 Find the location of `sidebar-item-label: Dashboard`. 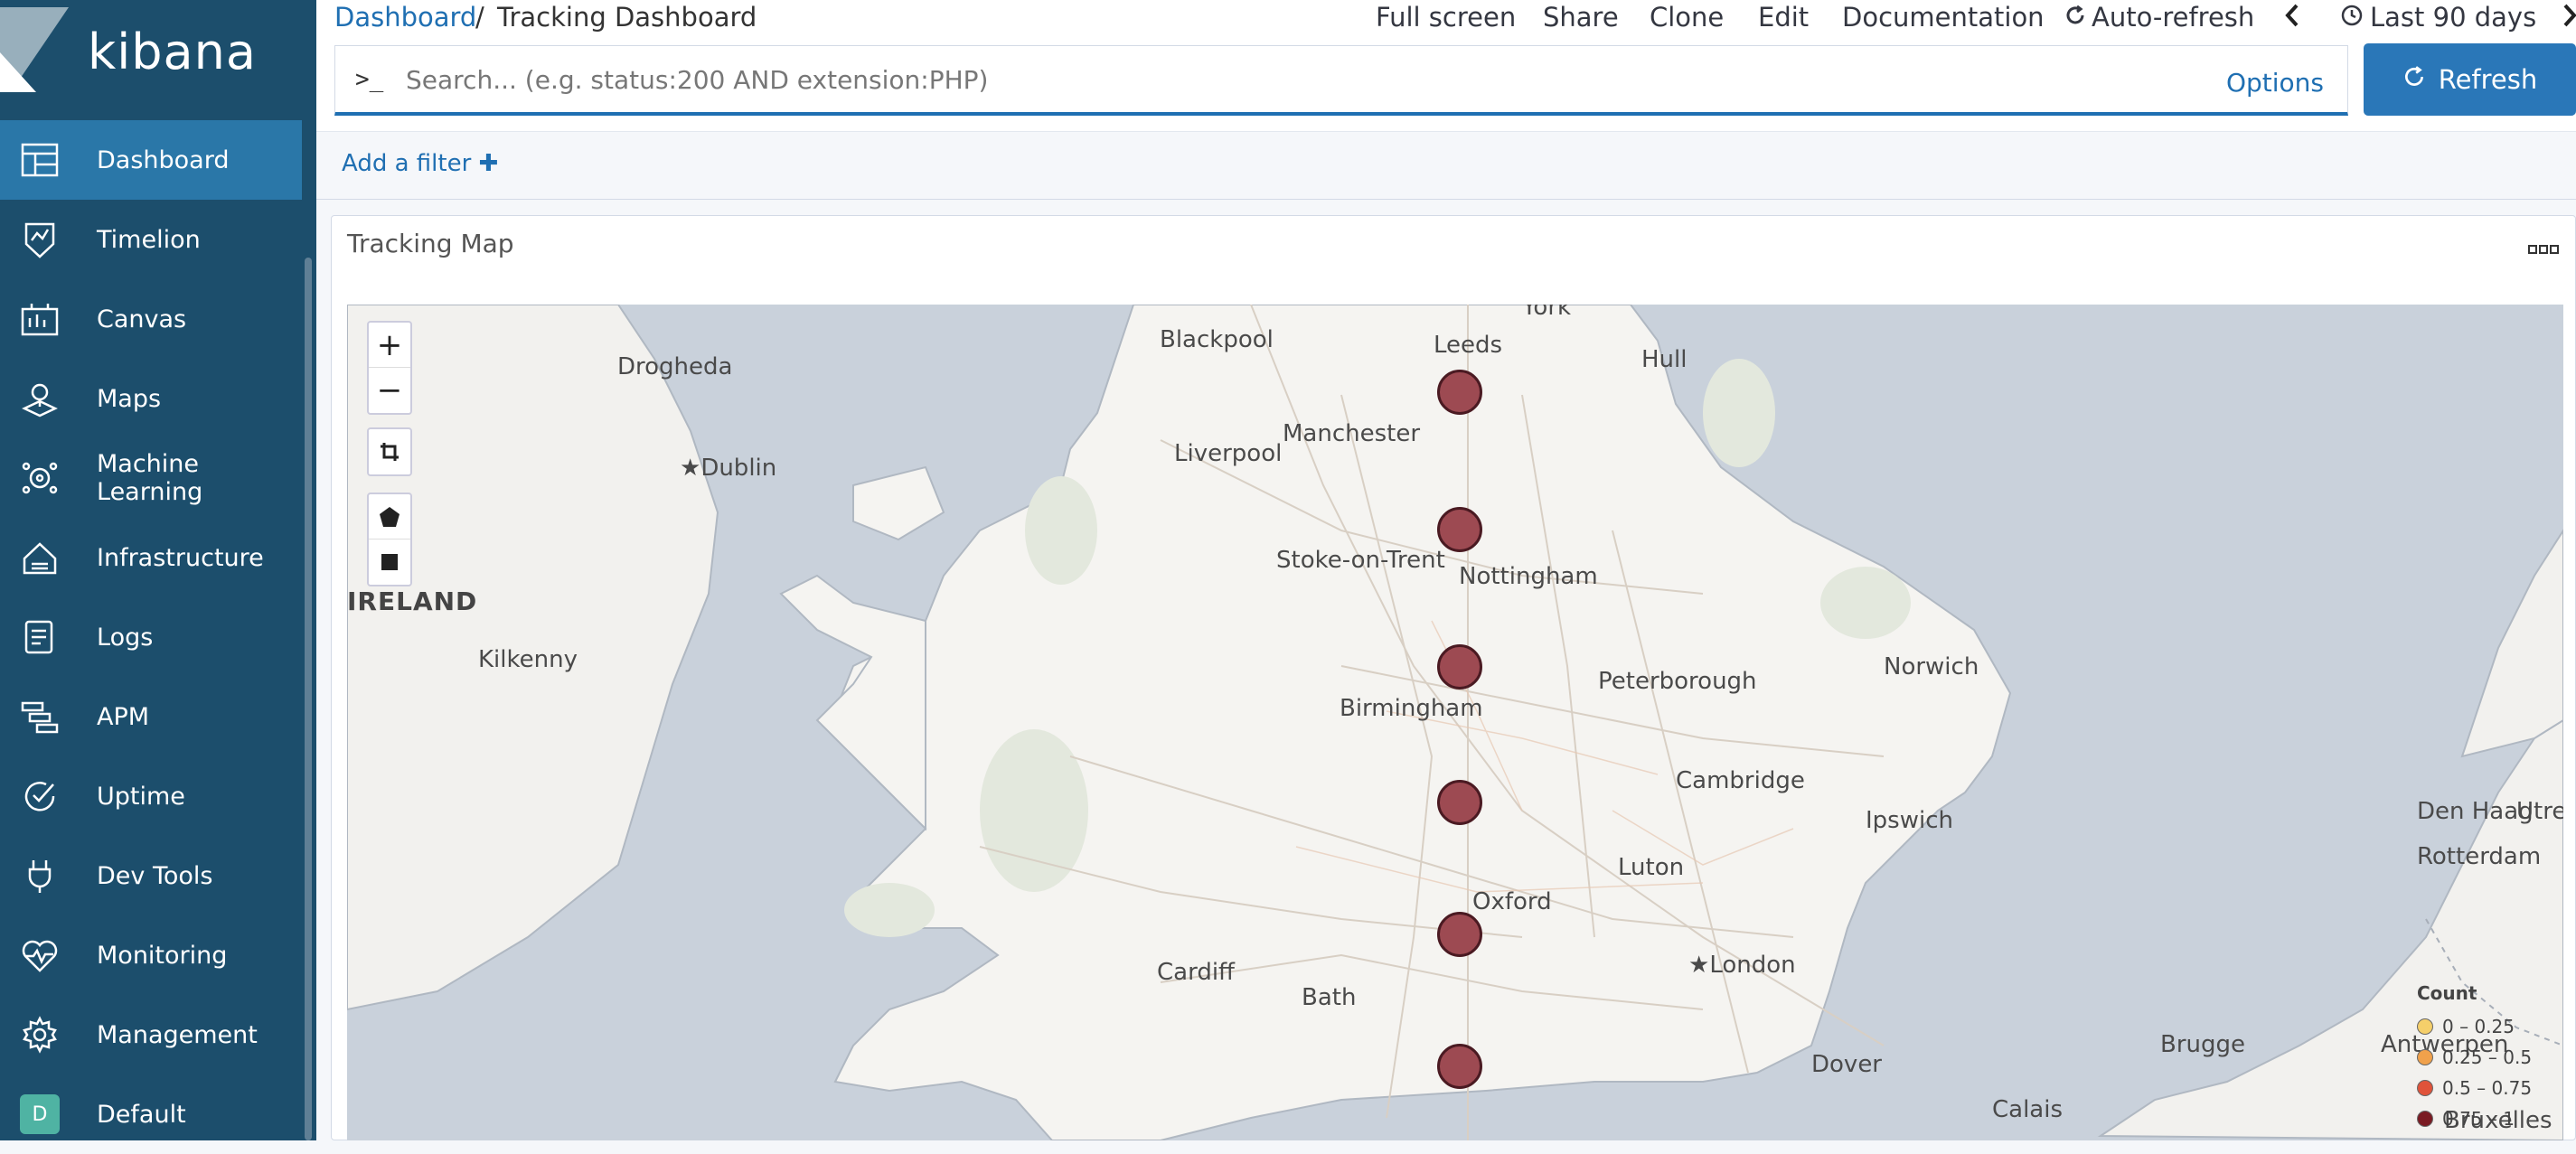

sidebar-item-label: Dashboard is located at coordinates (164, 159).